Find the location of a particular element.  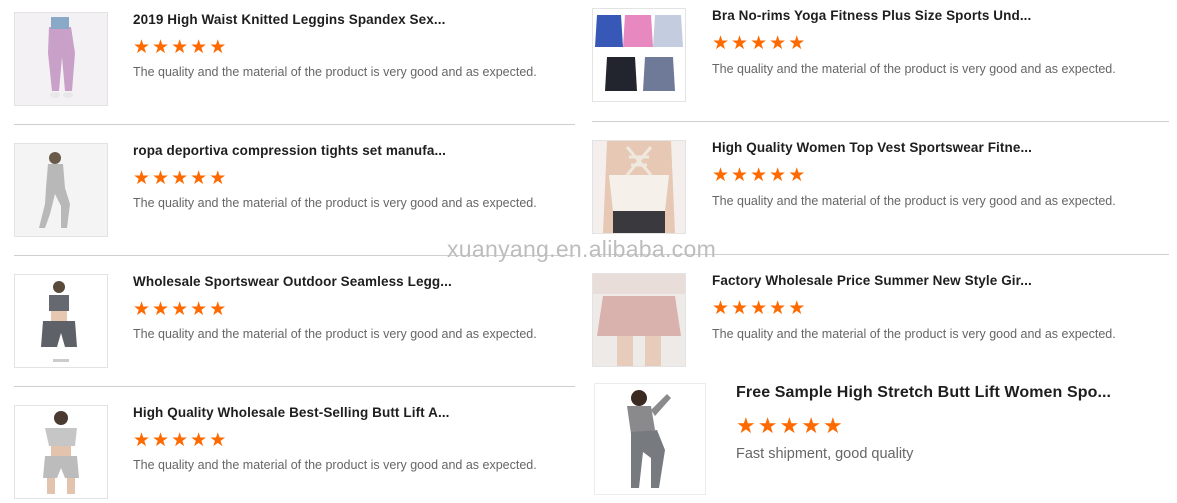

tights-set-photo is located at coordinates (61, 190).